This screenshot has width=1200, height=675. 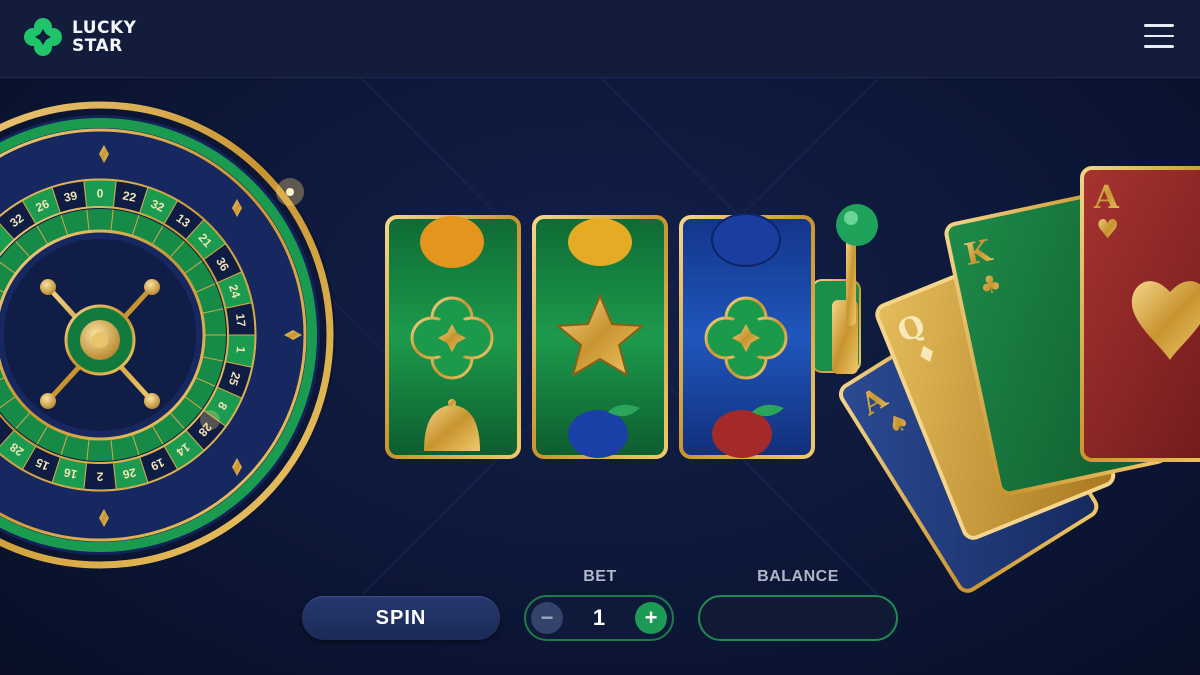 What do you see at coordinates (651, 618) in the screenshot?
I see `increase-bet-button: +` at bounding box center [651, 618].